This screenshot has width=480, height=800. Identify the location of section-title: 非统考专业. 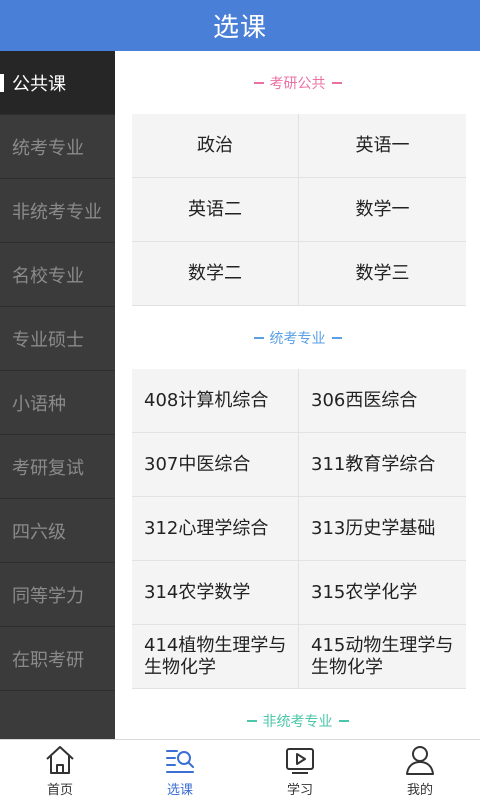
(297, 721).